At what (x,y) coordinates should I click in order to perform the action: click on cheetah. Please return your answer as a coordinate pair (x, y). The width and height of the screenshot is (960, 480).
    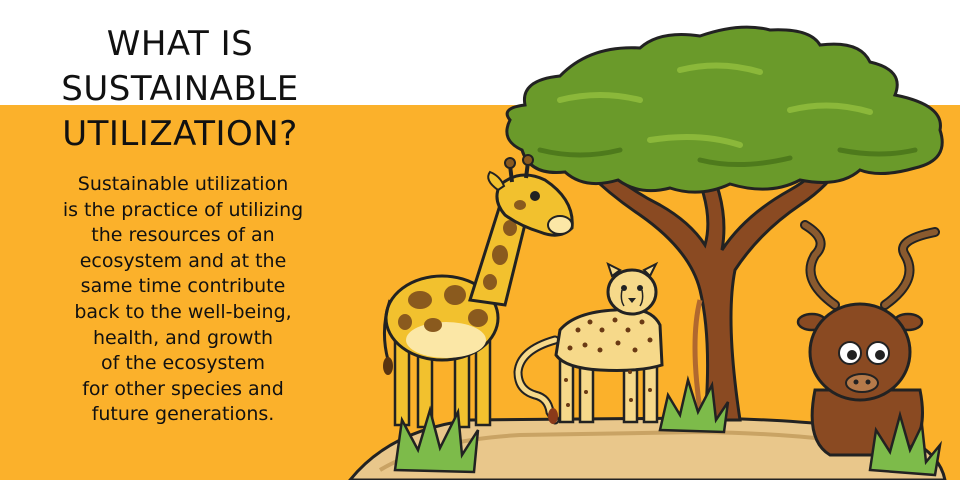
    Looking at the image, I should click on (588, 343).